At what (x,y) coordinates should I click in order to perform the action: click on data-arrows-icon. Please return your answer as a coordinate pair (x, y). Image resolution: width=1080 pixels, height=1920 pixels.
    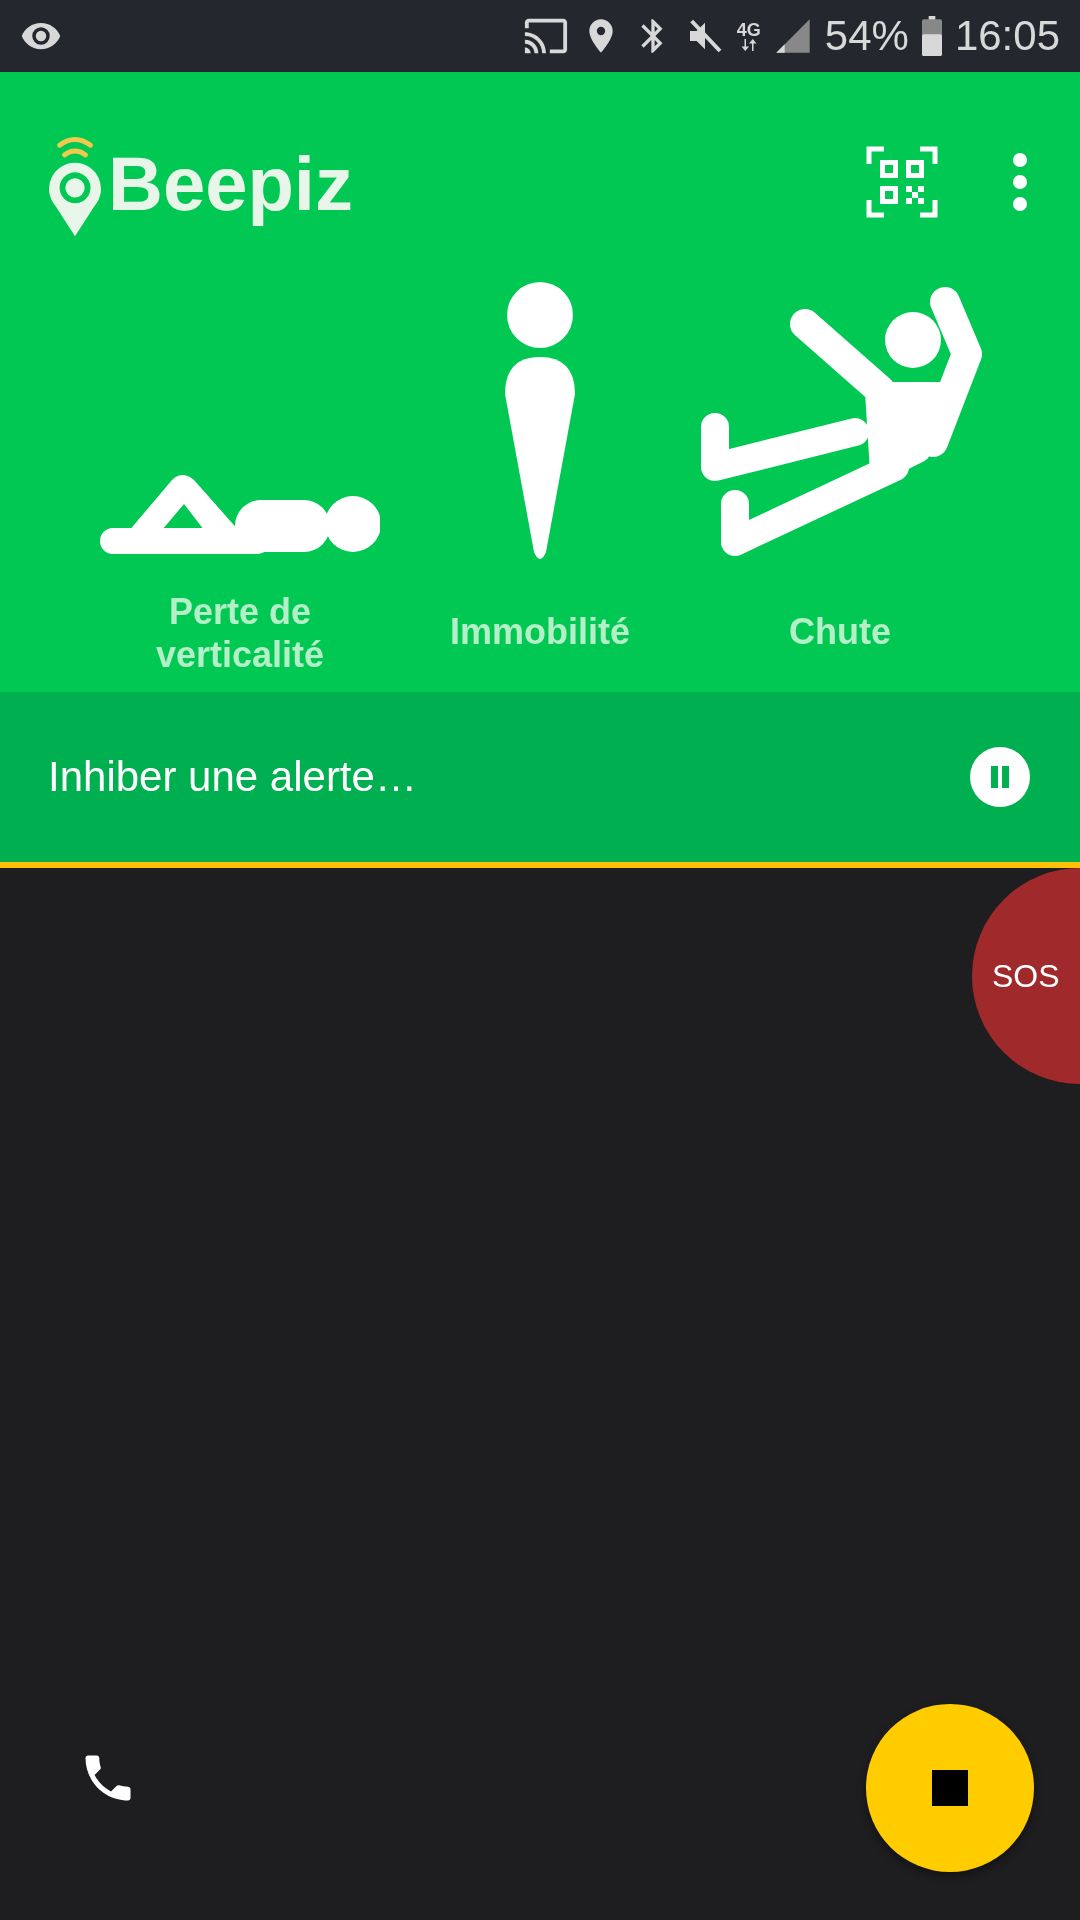
    Looking at the image, I should click on (748, 45).